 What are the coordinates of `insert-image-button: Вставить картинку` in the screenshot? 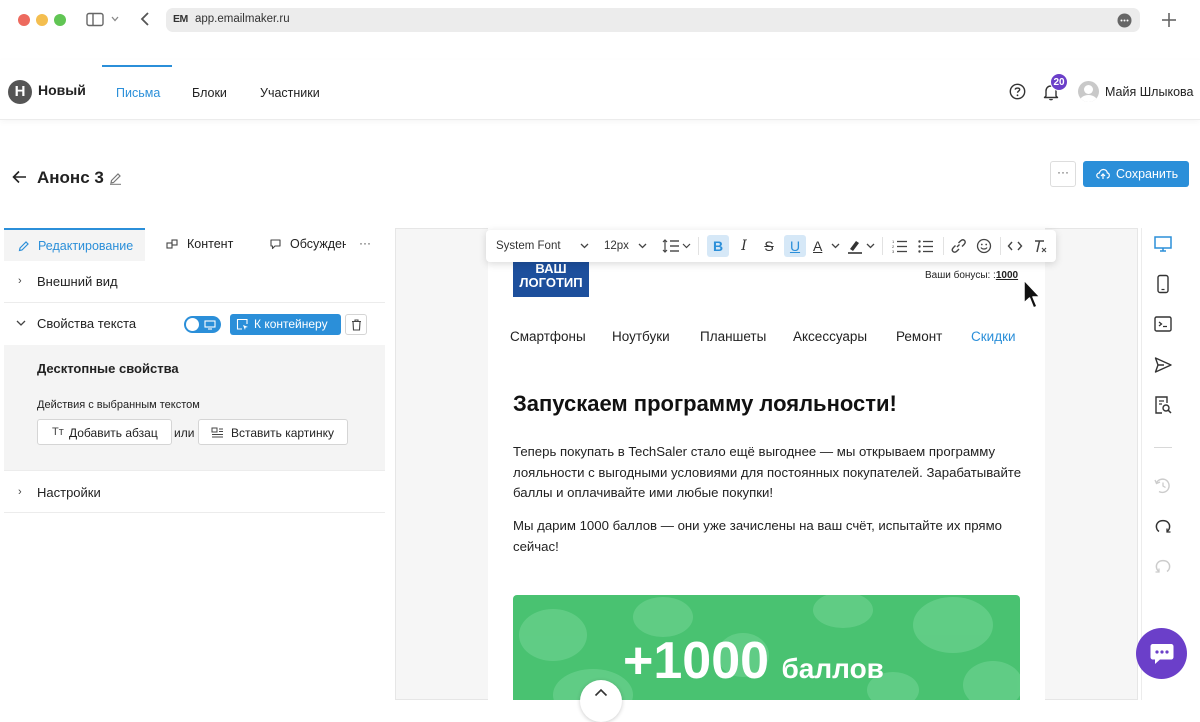 It's located at (273, 432).